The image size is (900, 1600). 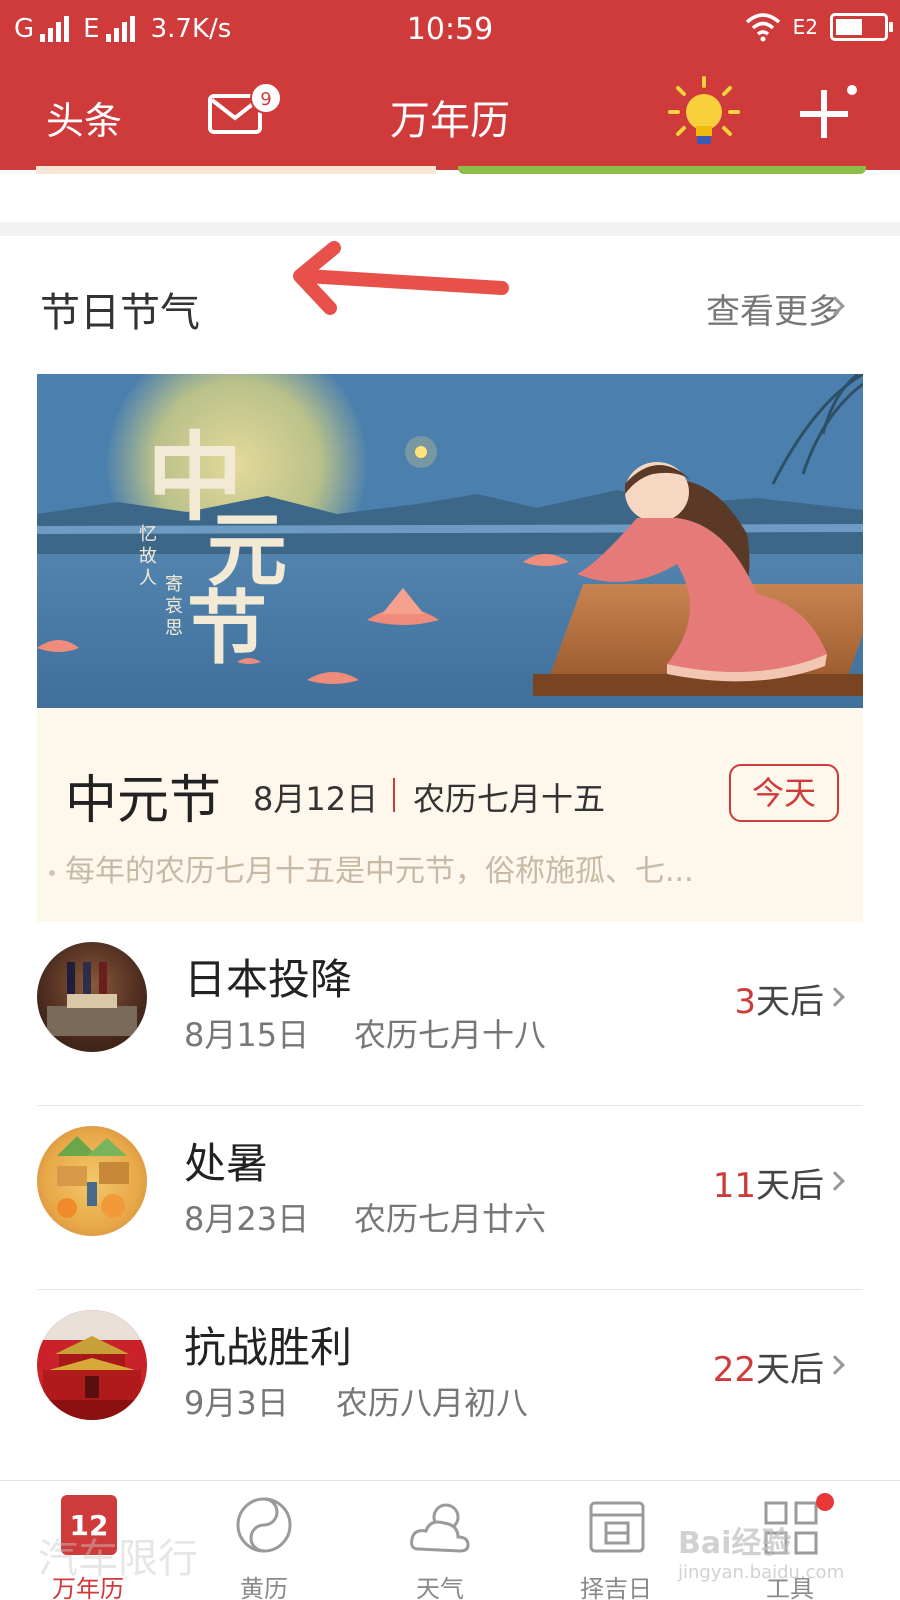 What do you see at coordinates (247, 1219) in the screenshot?
I see `event-date: 8月23日` at bounding box center [247, 1219].